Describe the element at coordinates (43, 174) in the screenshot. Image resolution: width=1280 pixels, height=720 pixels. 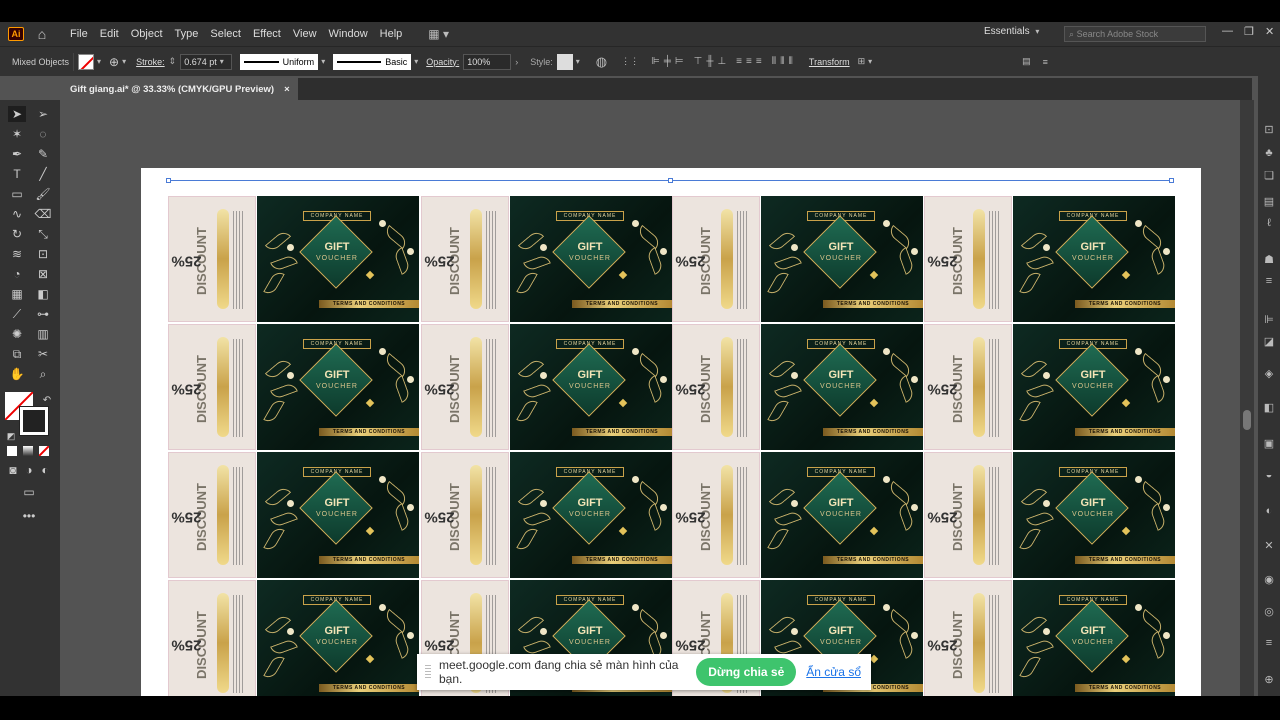
I see `line-tool-icon: ╱` at that location.